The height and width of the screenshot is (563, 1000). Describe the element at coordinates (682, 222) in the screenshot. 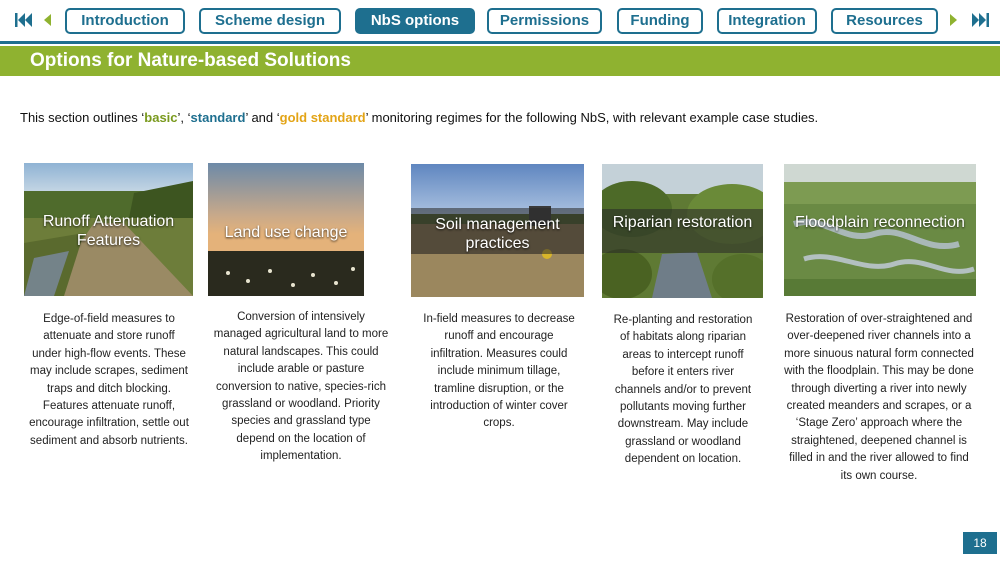

I see `card-title: Riparian restoration` at that location.